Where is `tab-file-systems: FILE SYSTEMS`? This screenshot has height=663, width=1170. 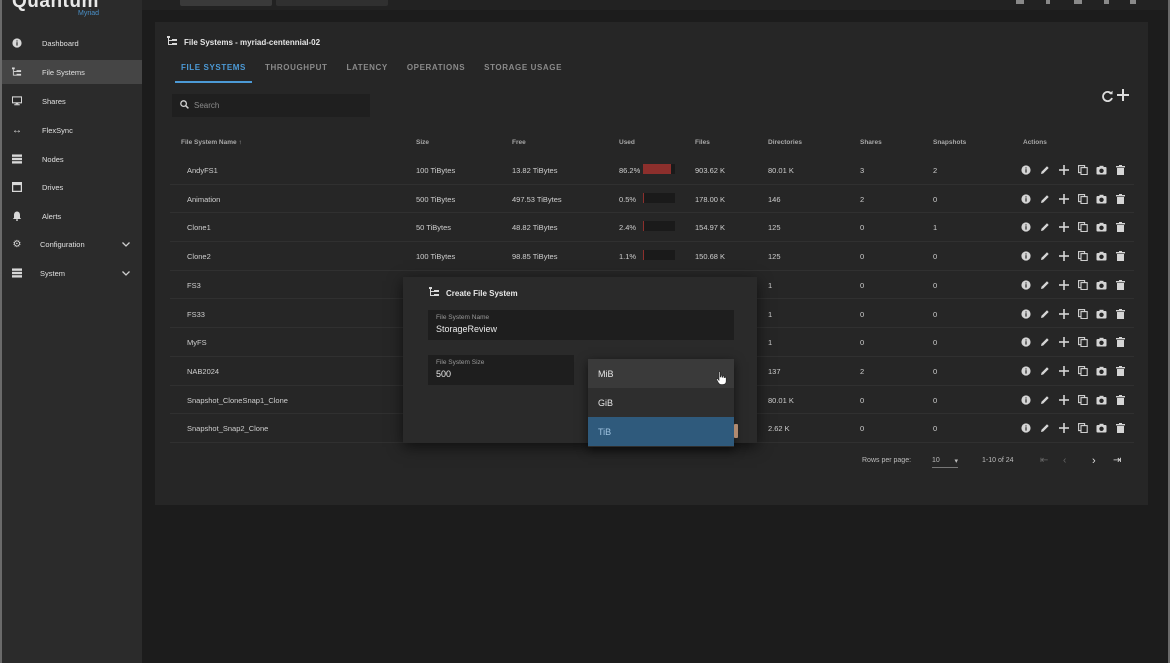
tab-file-systems: FILE SYSTEMS is located at coordinates (213, 70).